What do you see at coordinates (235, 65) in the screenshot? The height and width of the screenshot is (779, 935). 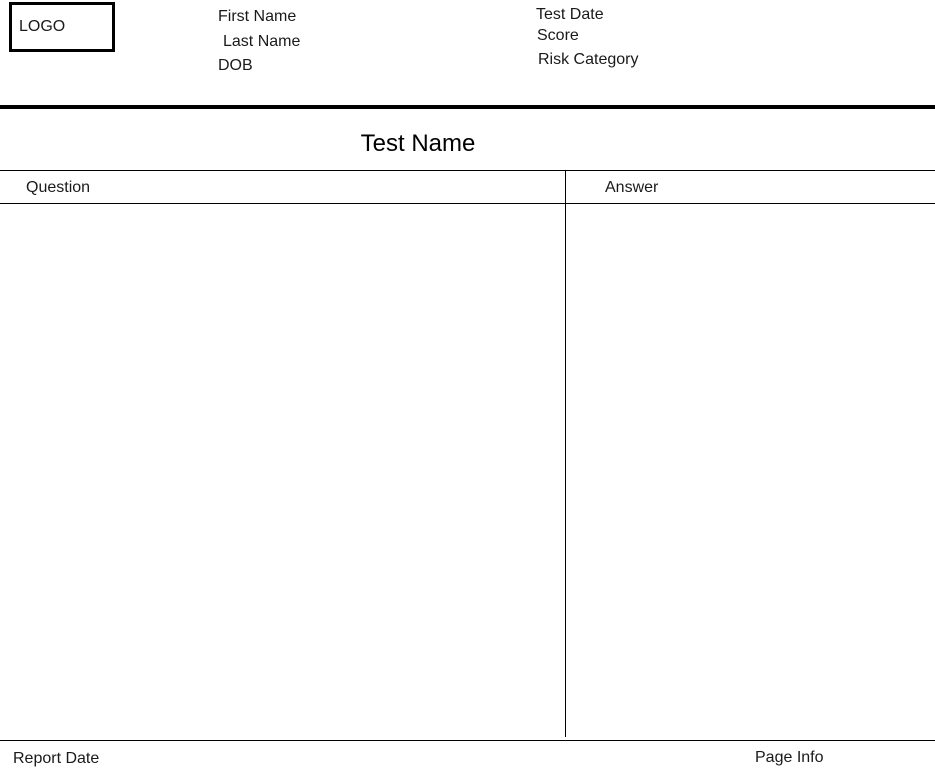 I see `dob-label: DOB` at bounding box center [235, 65].